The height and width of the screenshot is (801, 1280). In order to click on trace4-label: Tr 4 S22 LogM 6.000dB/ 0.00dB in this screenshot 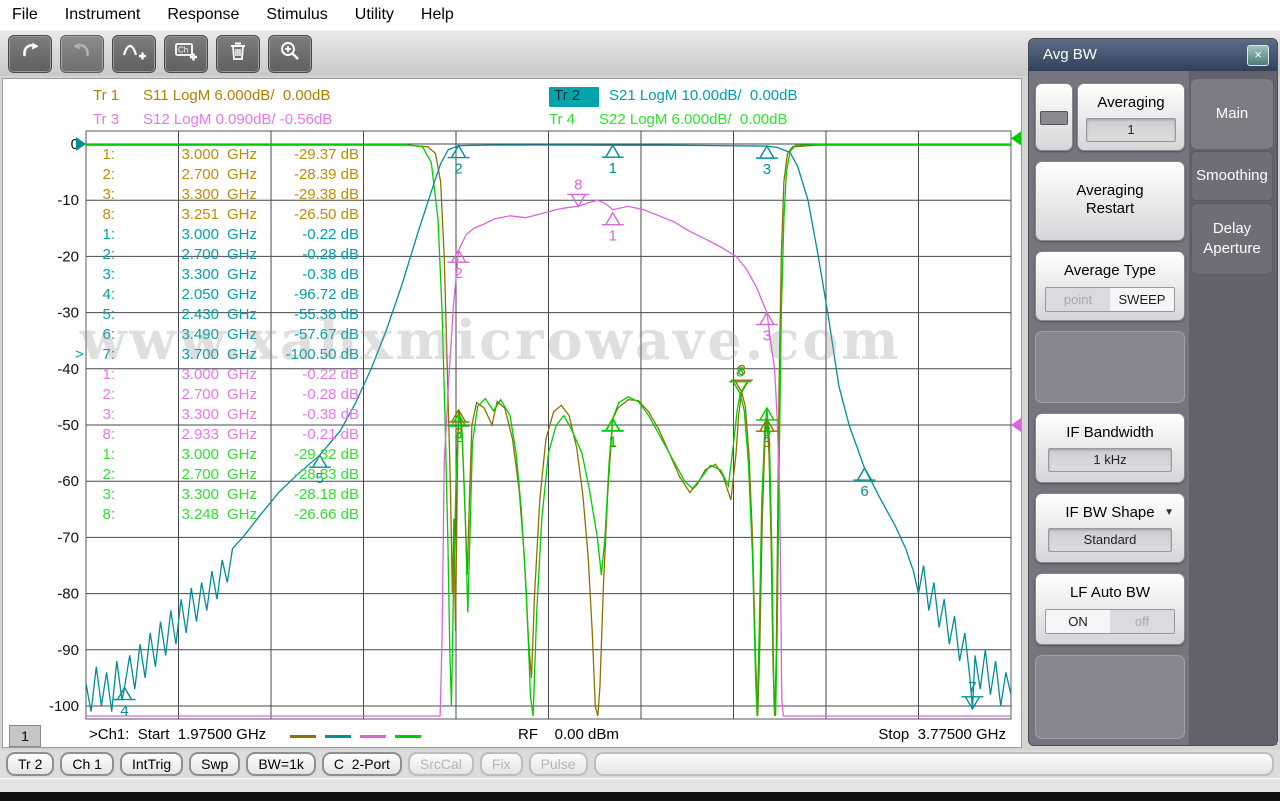, I will do `click(668, 121)`.